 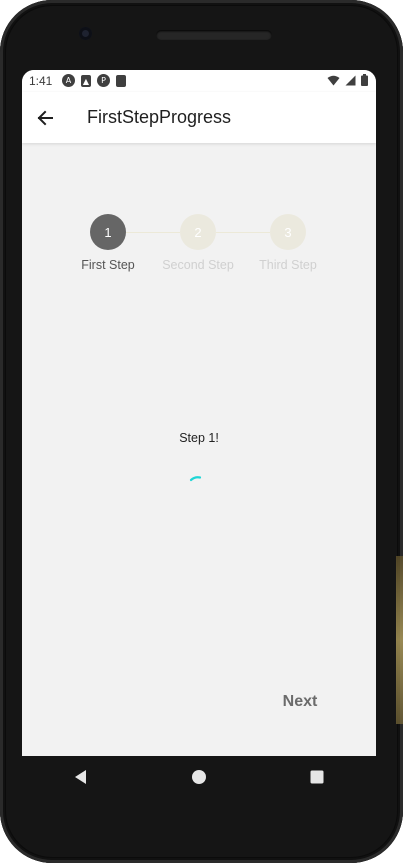 I want to click on status-bar: 1:41 A ▲ P, so click(x=199, y=81).